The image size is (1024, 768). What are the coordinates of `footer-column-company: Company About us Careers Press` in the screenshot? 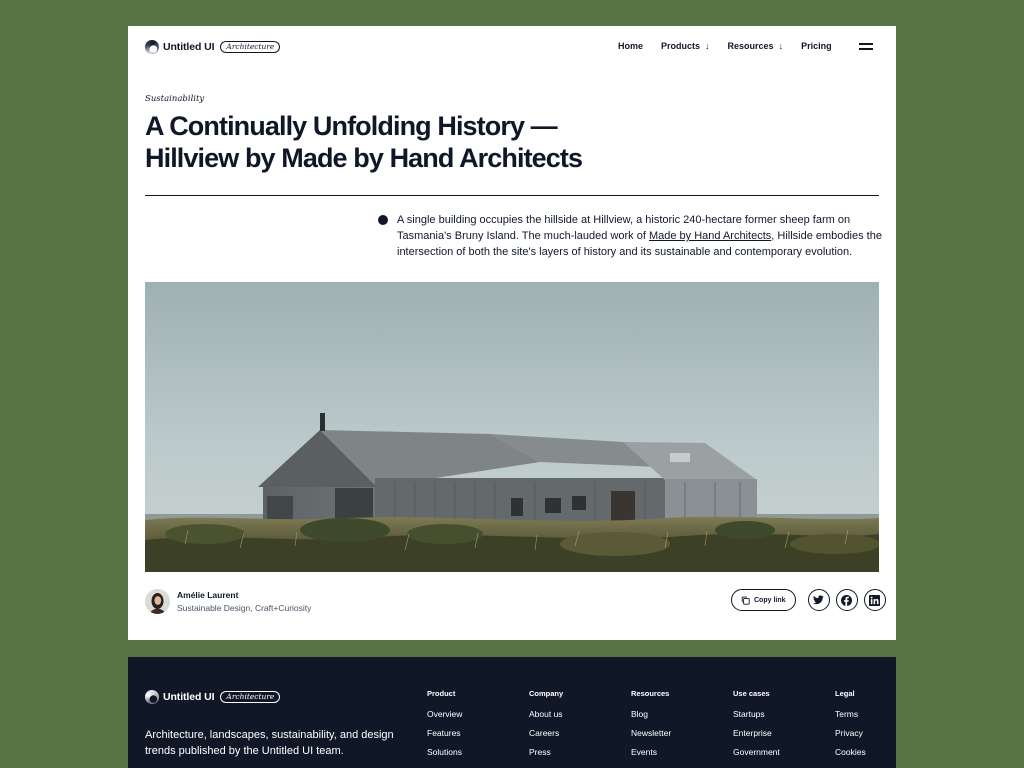 It's located at (546, 727).